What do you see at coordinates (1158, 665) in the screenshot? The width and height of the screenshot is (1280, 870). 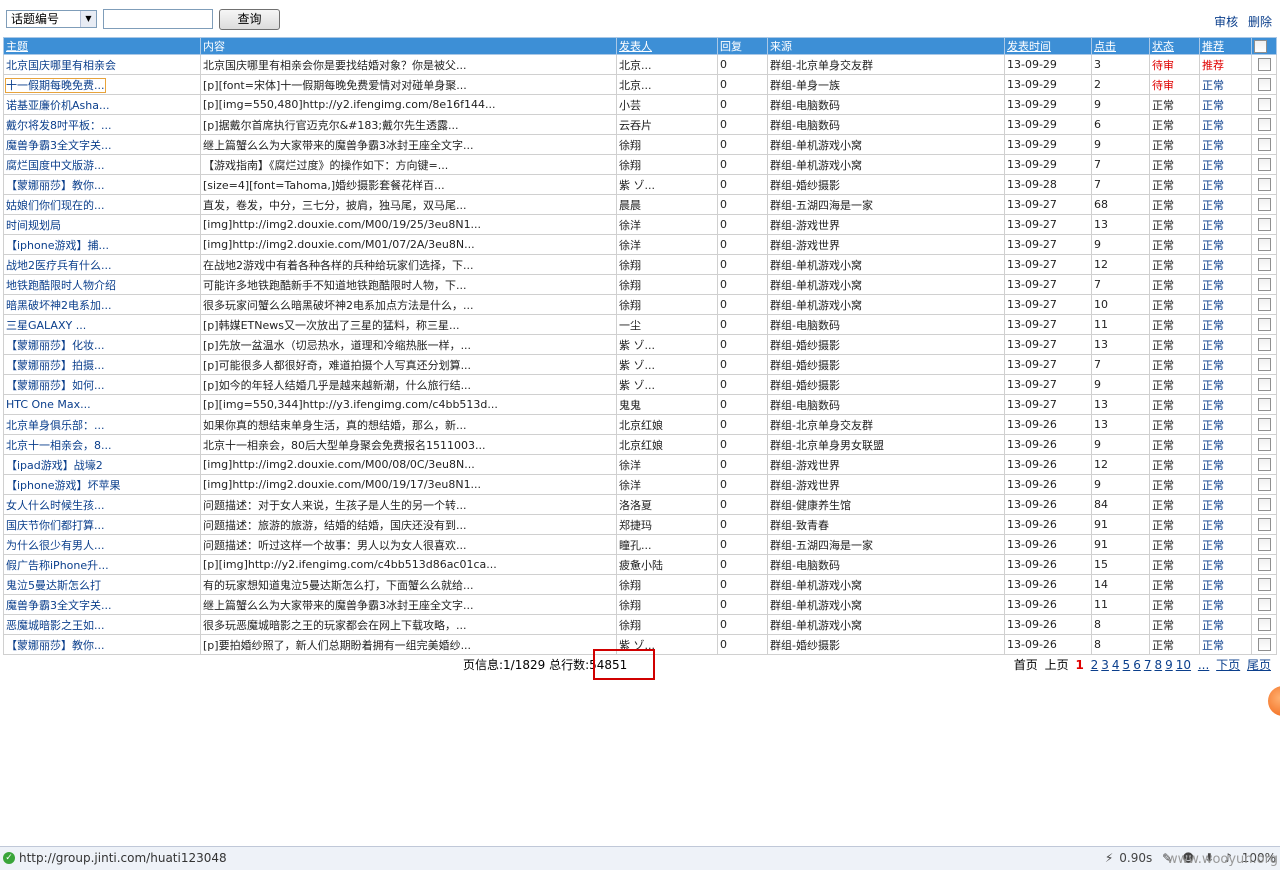 I see `pager-page: 8` at bounding box center [1158, 665].